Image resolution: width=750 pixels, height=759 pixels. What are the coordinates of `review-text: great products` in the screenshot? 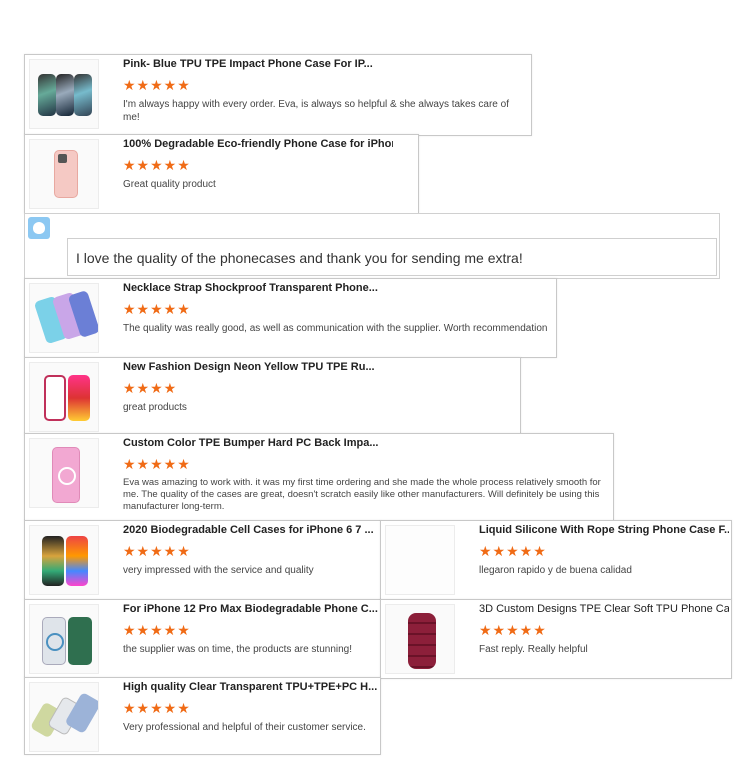 It's located at (155, 407).